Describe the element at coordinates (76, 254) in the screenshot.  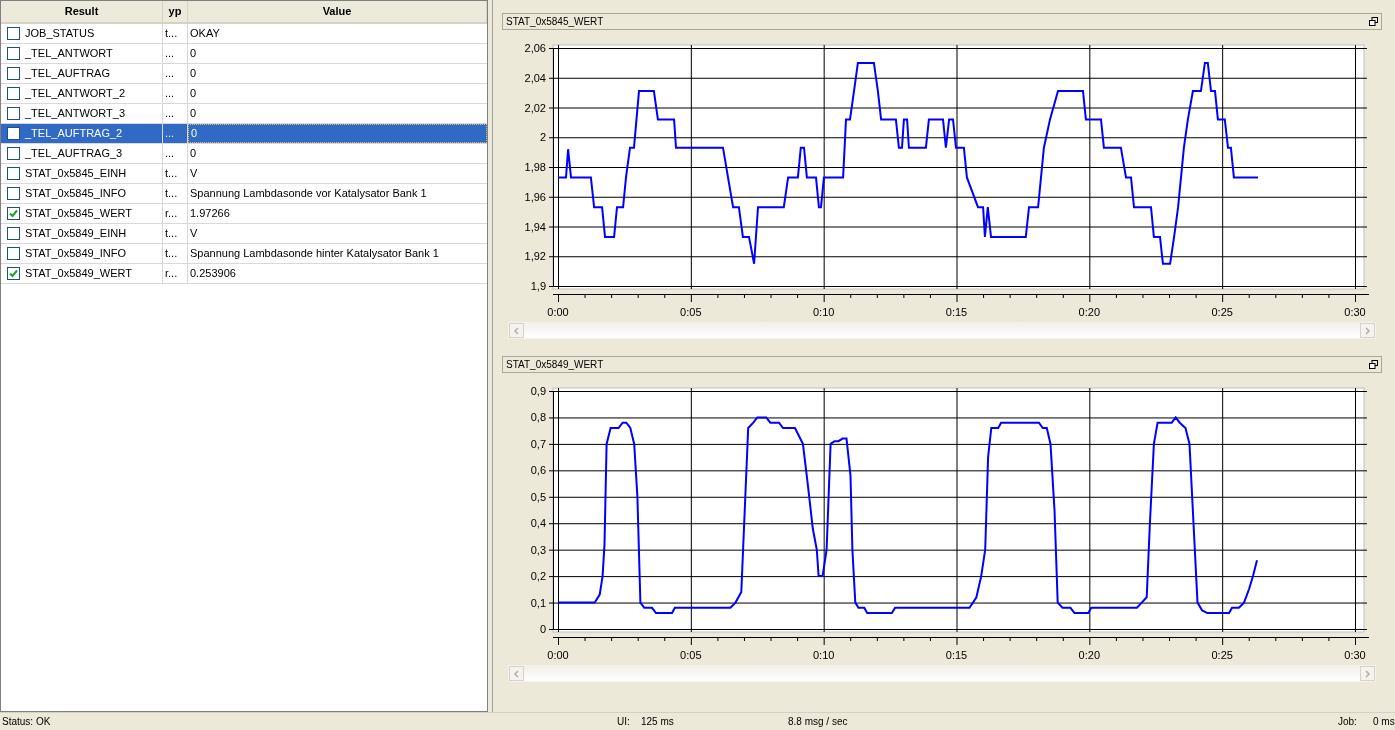
I see `table-cell-text: STAT_0x5849_INFO` at that location.